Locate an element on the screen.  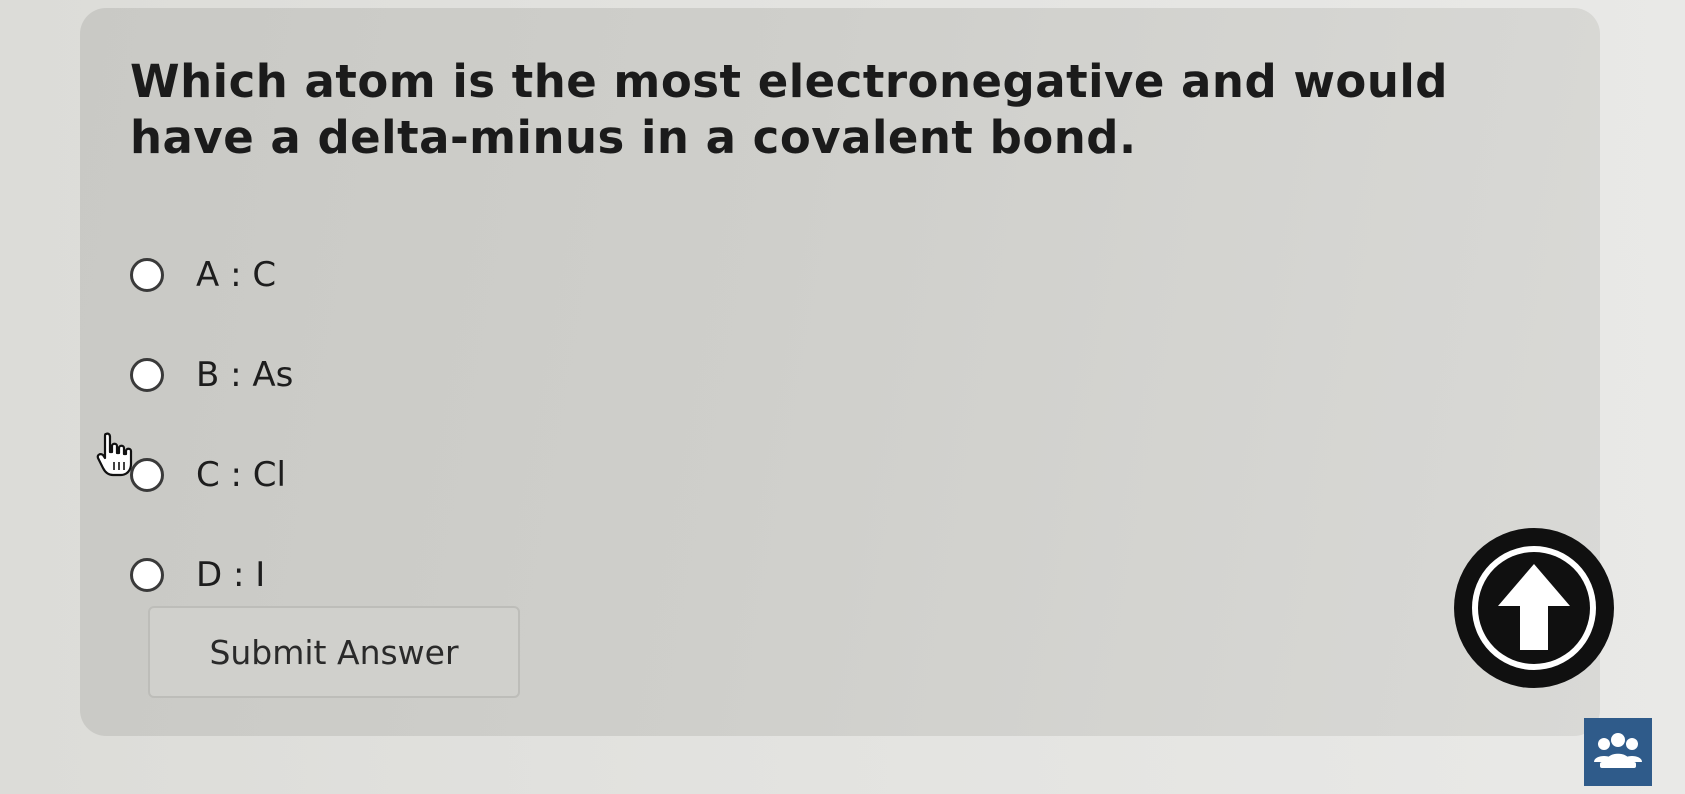
scroll-to-top-button is located at coordinates (1534, 608).